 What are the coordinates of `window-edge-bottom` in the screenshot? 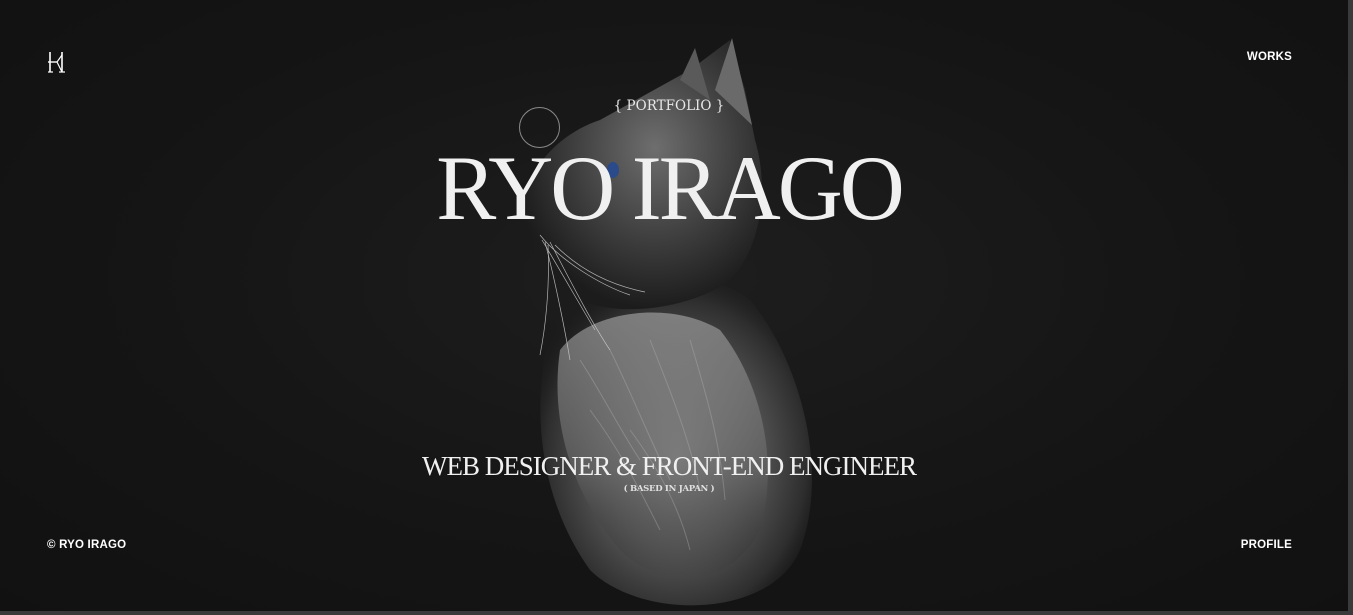 It's located at (676, 613).